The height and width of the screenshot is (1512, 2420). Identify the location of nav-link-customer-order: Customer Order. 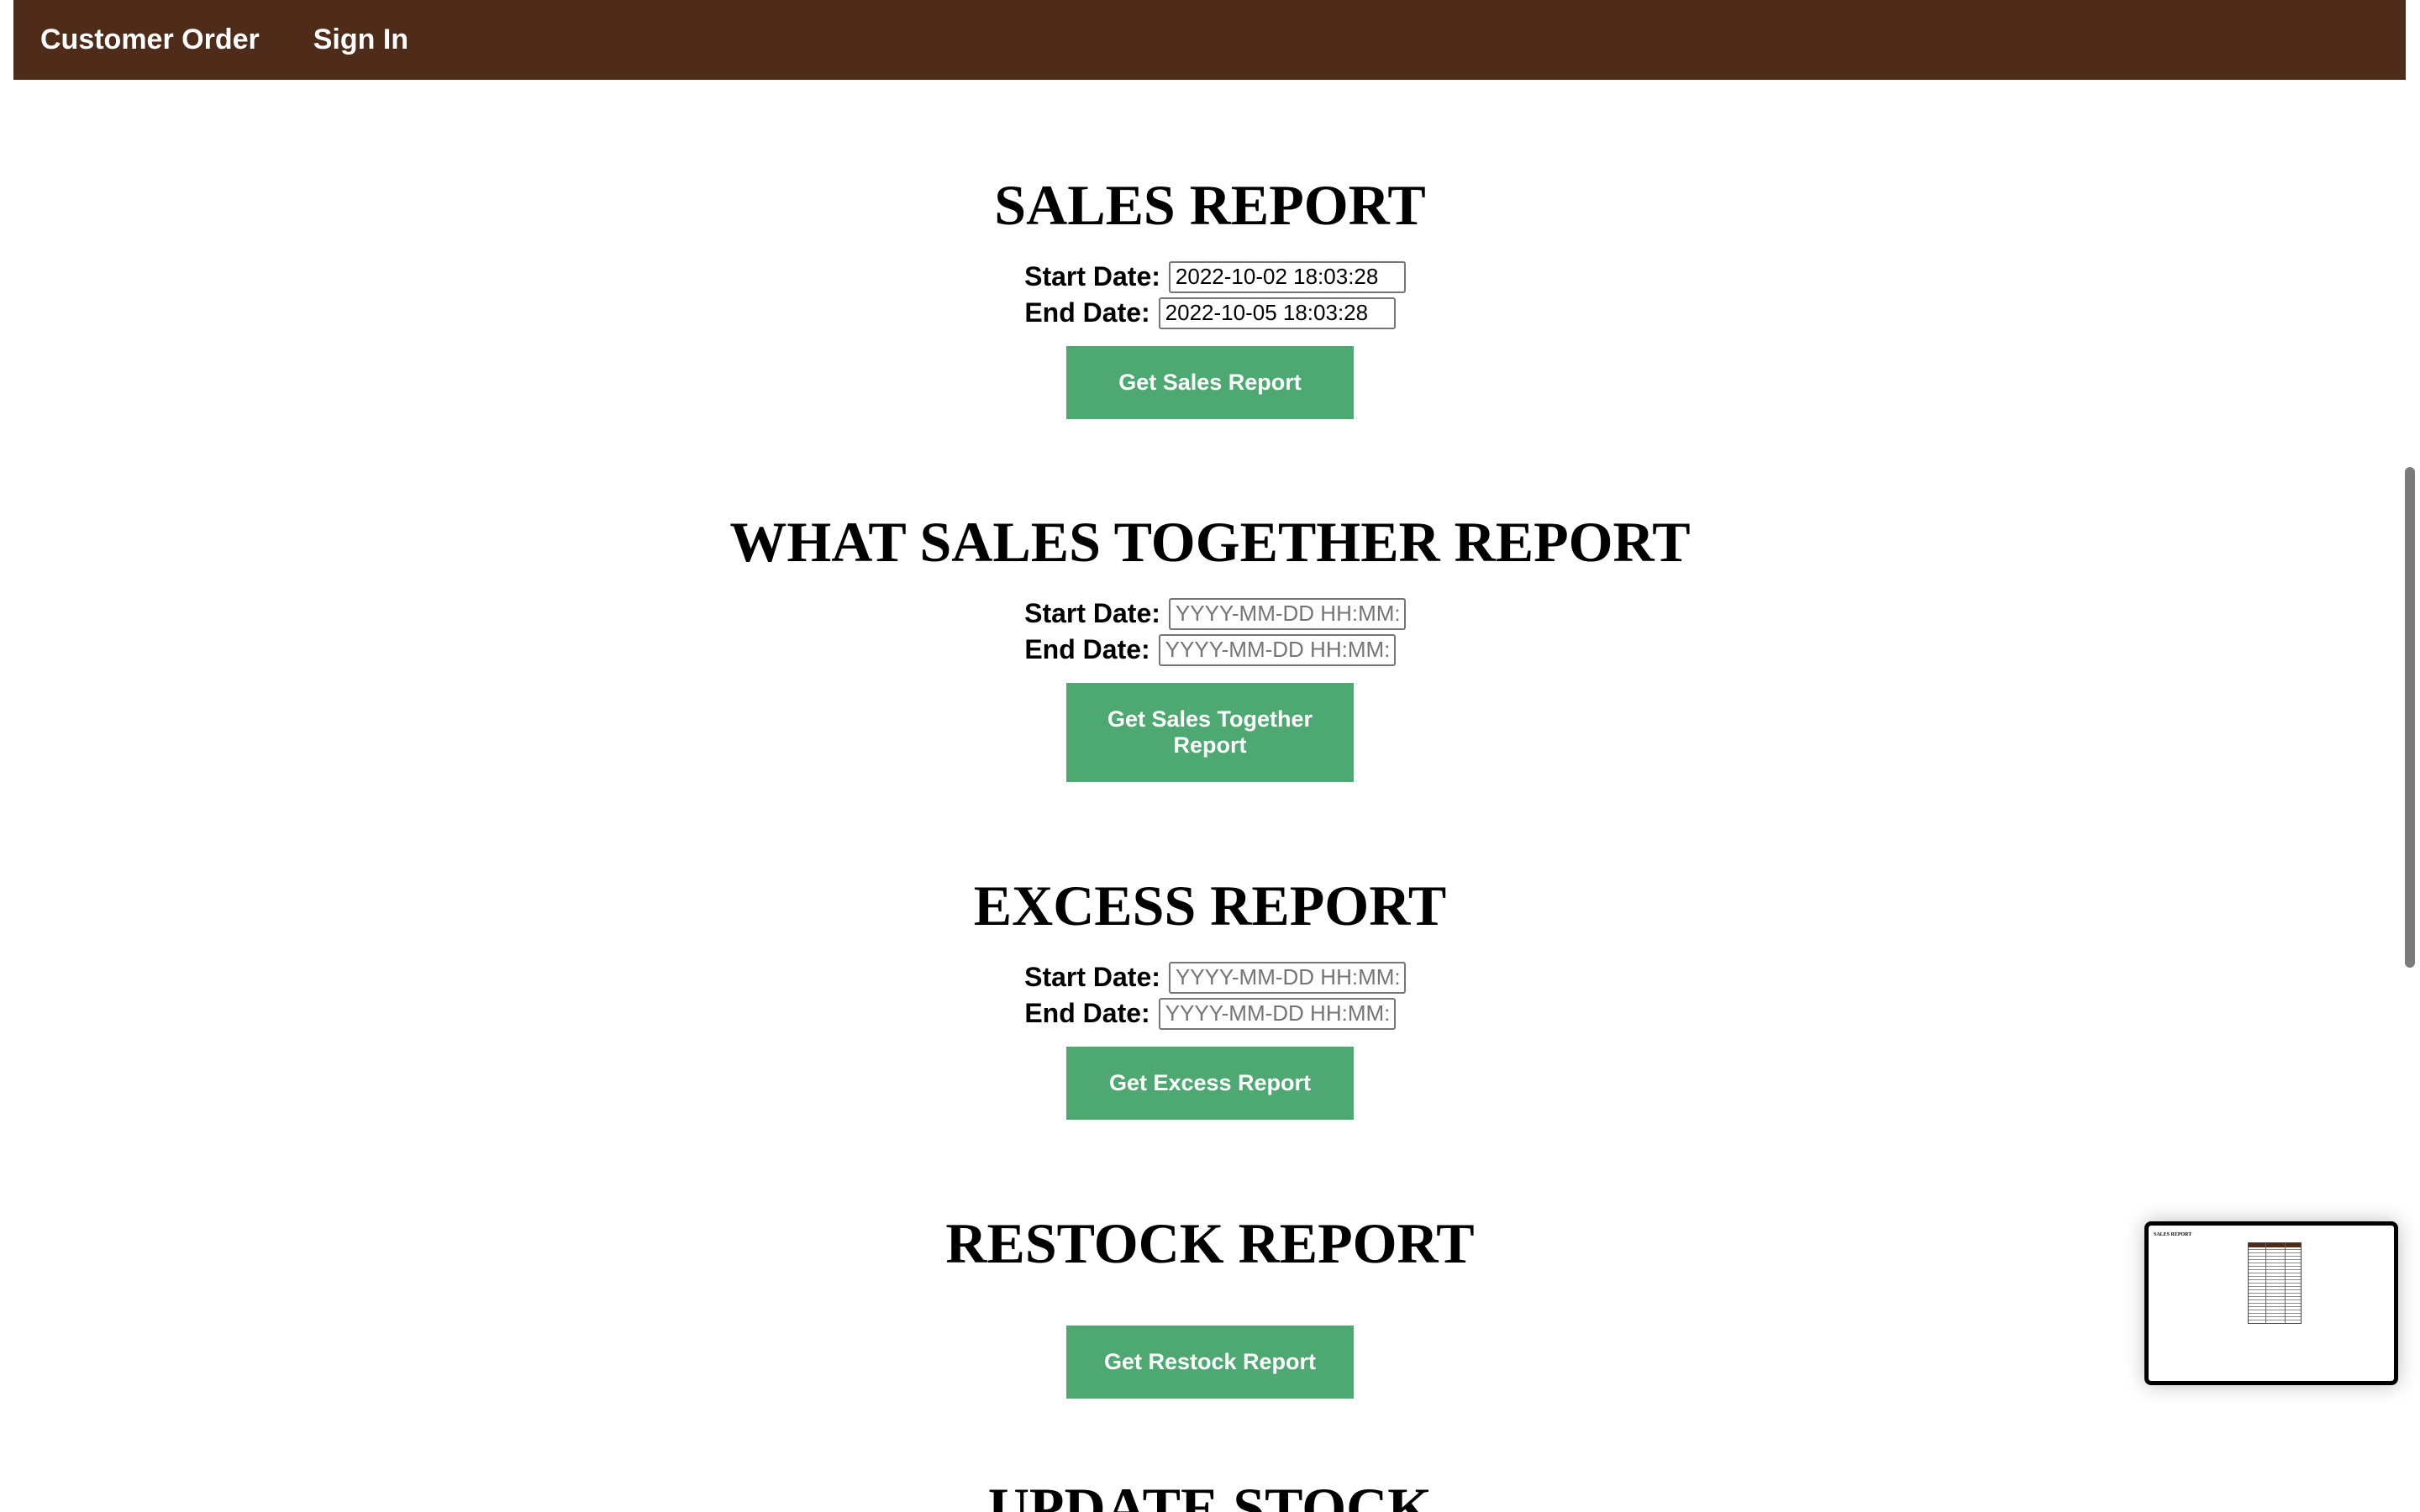
(150, 40).